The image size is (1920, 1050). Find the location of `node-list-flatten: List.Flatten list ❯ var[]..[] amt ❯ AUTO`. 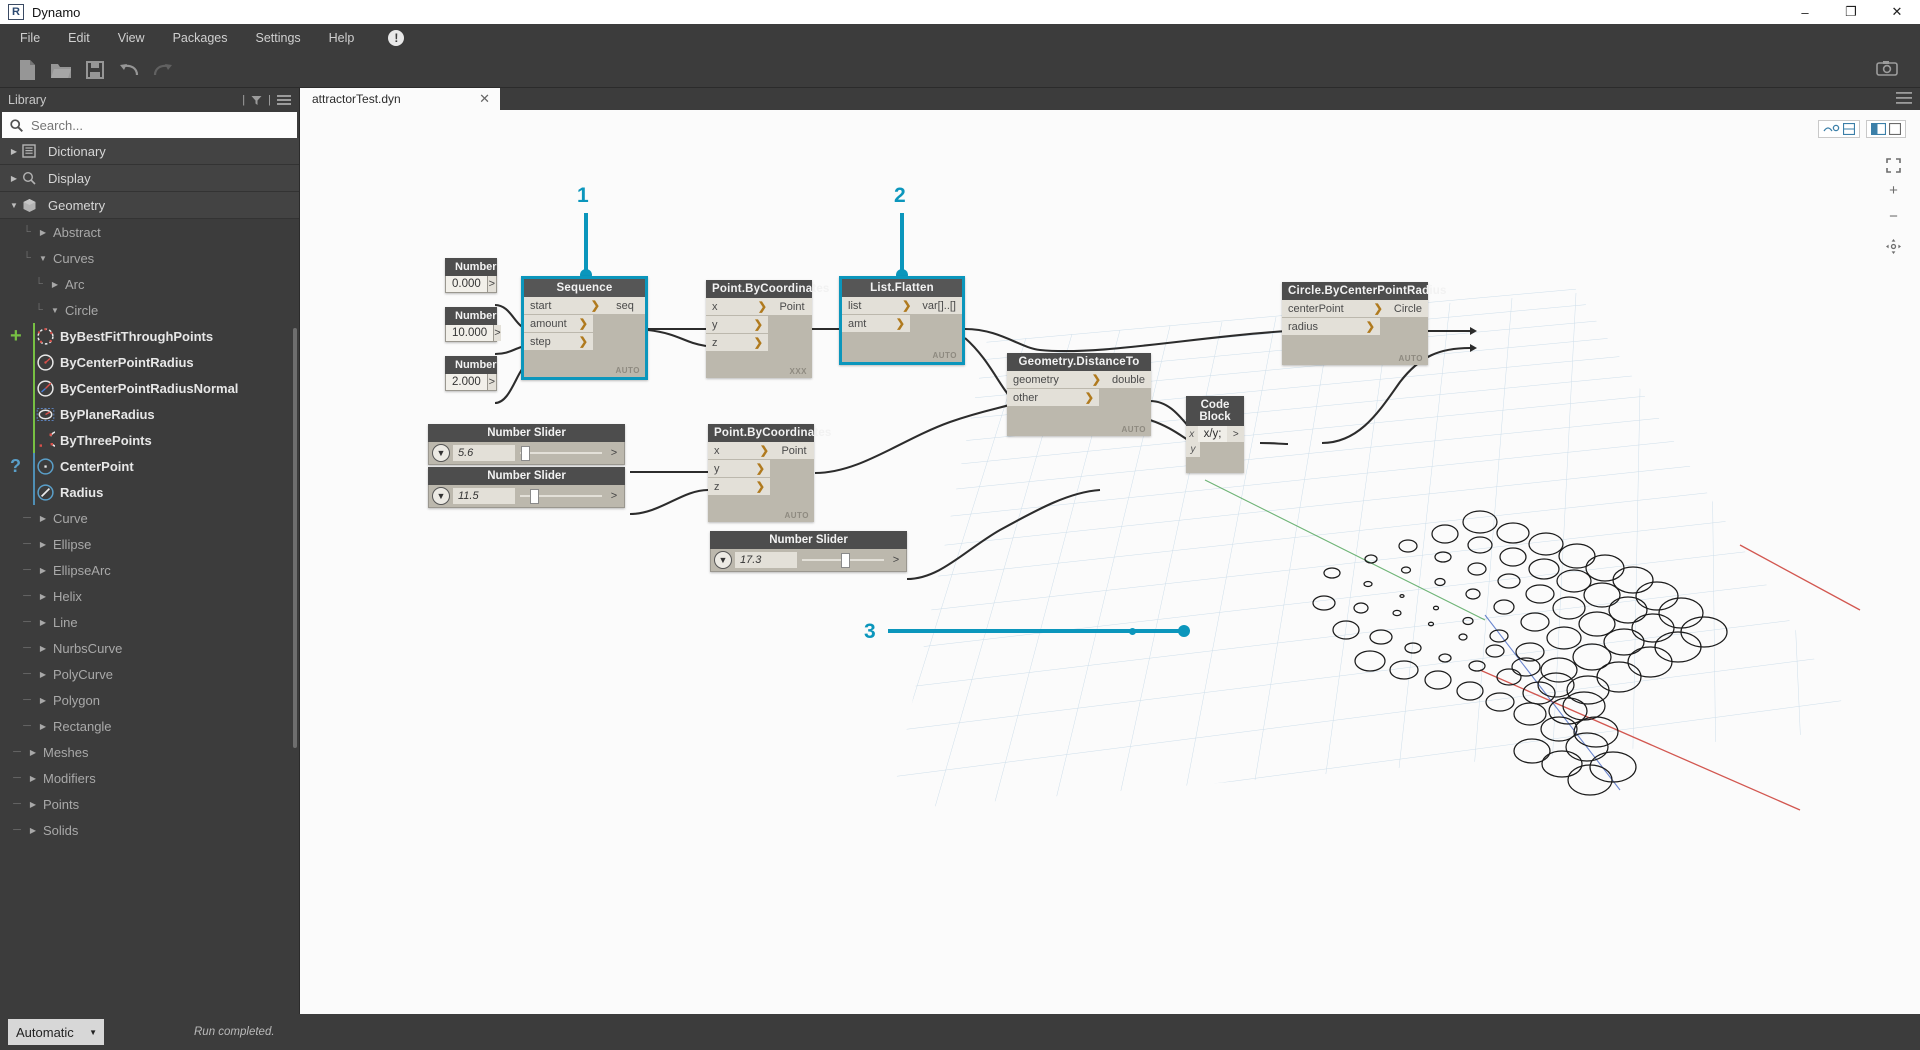

node-list-flatten: List.Flatten list ❯ var[]..[] amt ❯ AUTO is located at coordinates (902, 320).